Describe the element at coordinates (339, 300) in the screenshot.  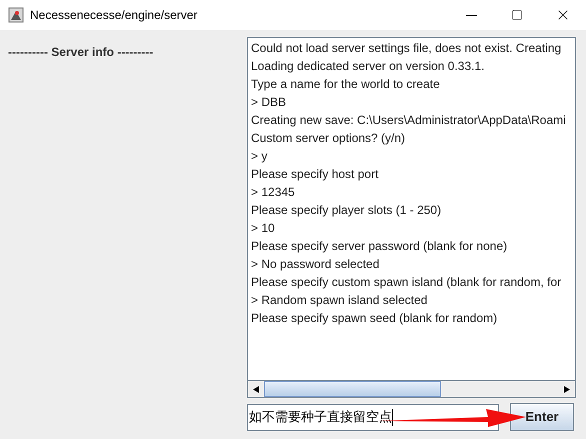
I see `console-line: > Random spawn island selected` at that location.